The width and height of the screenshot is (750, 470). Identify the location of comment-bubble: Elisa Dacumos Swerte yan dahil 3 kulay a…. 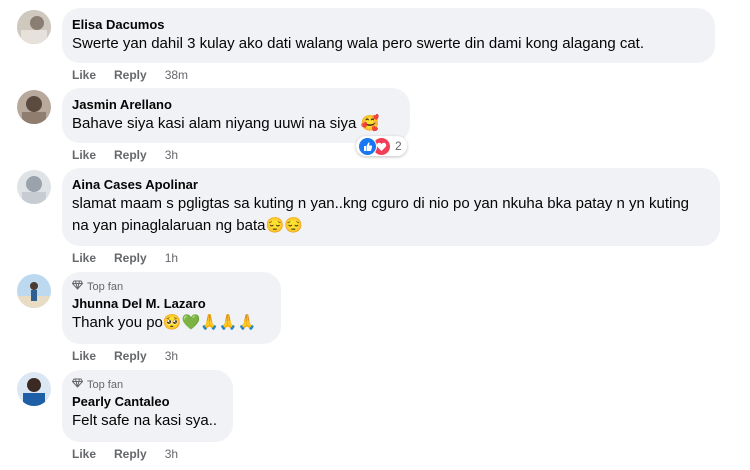
(388, 35).